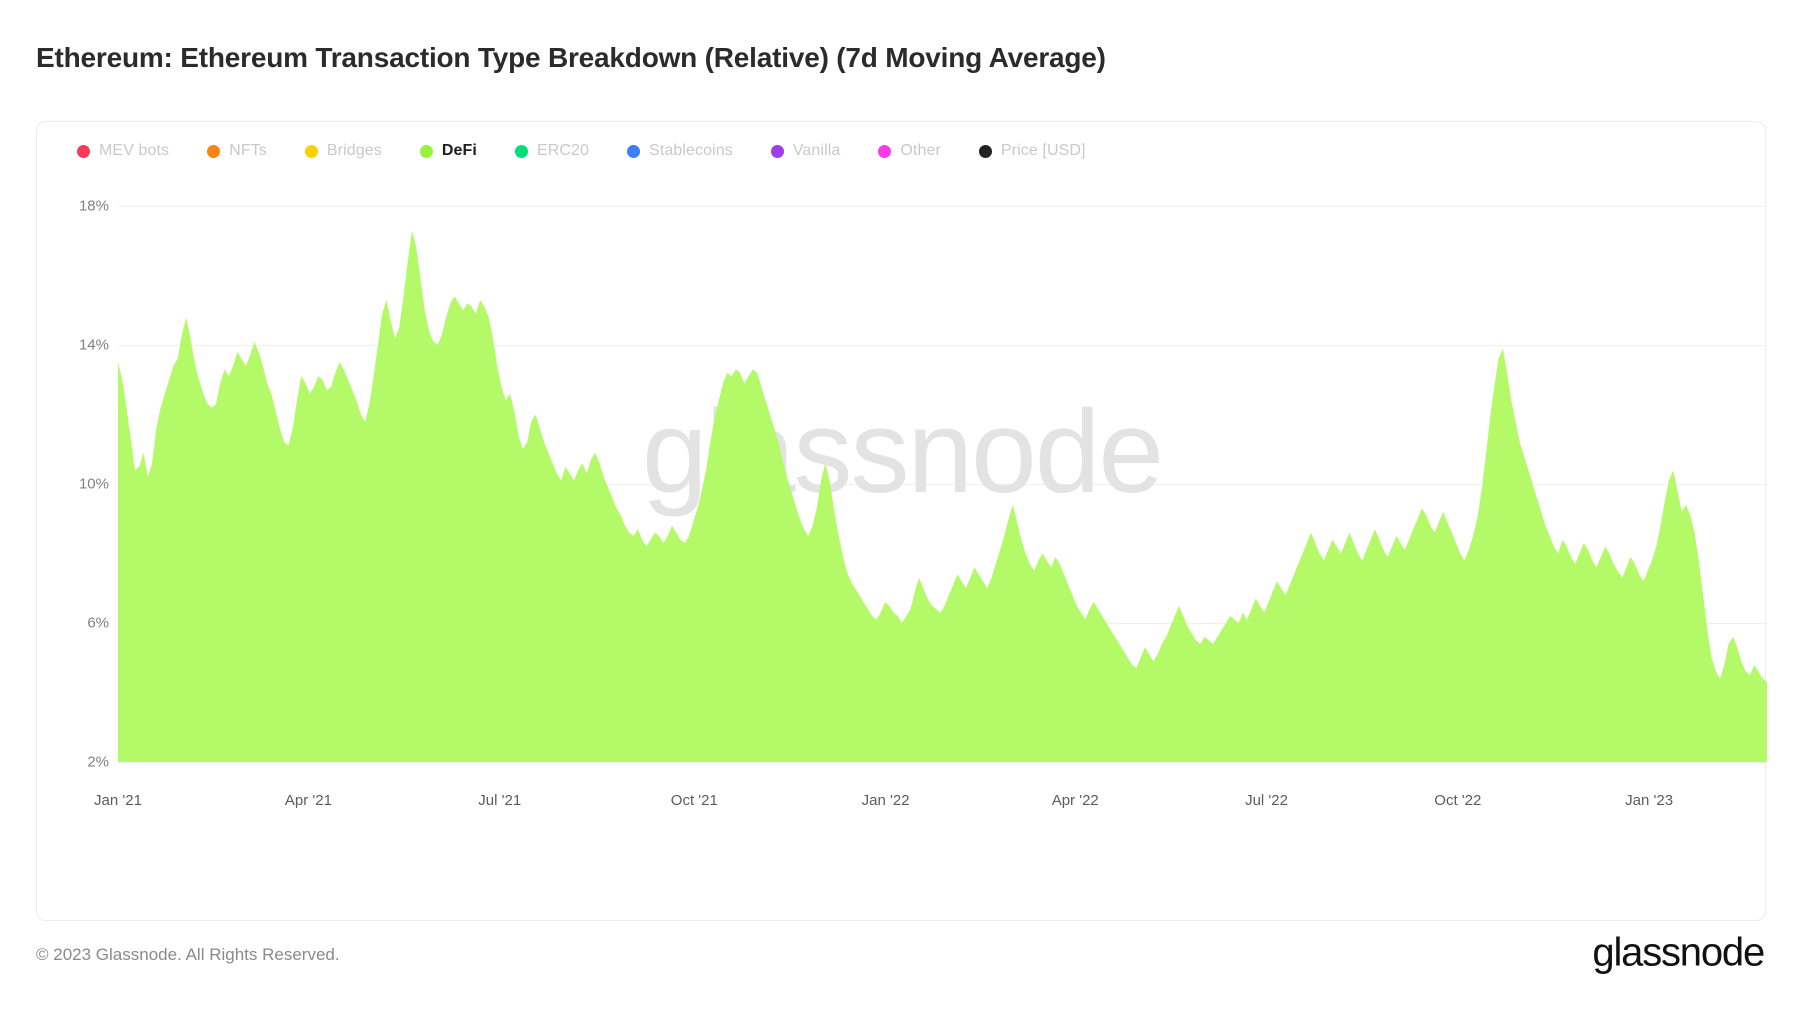  Describe the element at coordinates (118, 800) in the screenshot. I see `x-axis-tick-label: Jan '21` at that location.